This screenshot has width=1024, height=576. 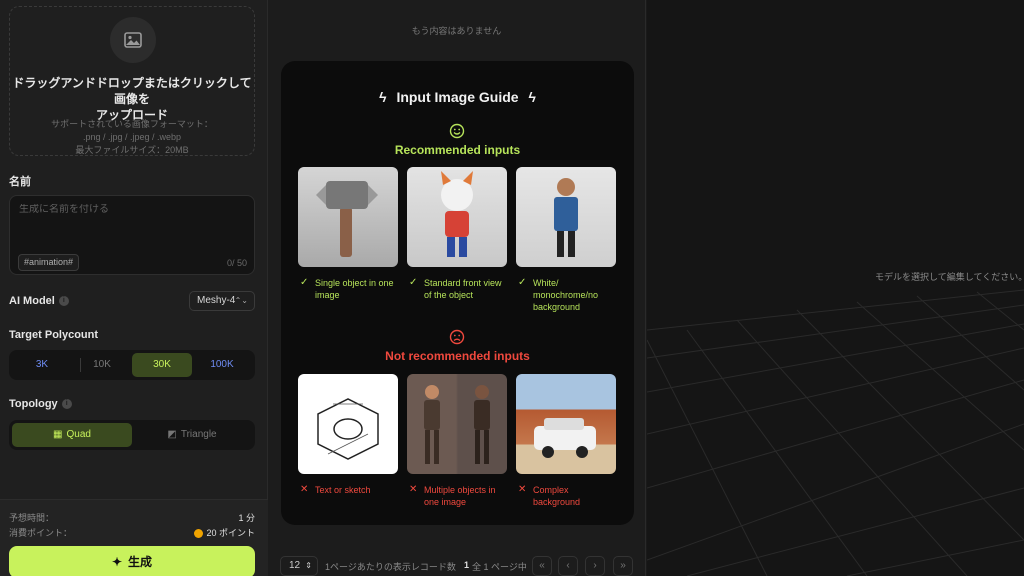 What do you see at coordinates (390, 567) in the screenshot?
I see `page-size-label: 1ページあたりの表示レコード数` at bounding box center [390, 567].